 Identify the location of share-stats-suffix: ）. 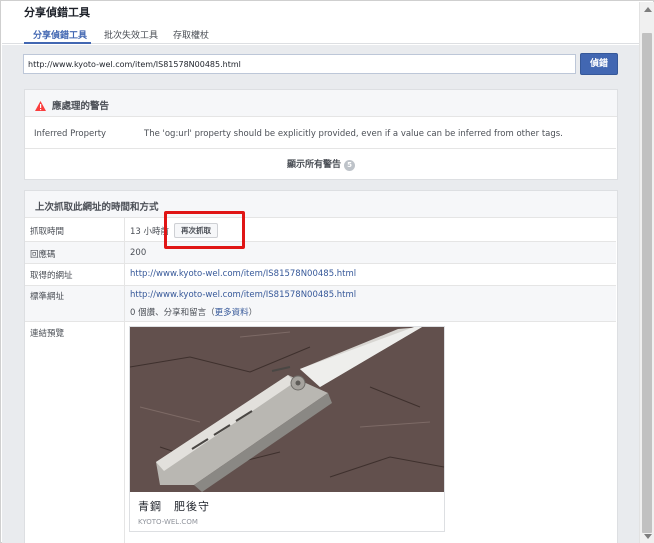
(253, 313).